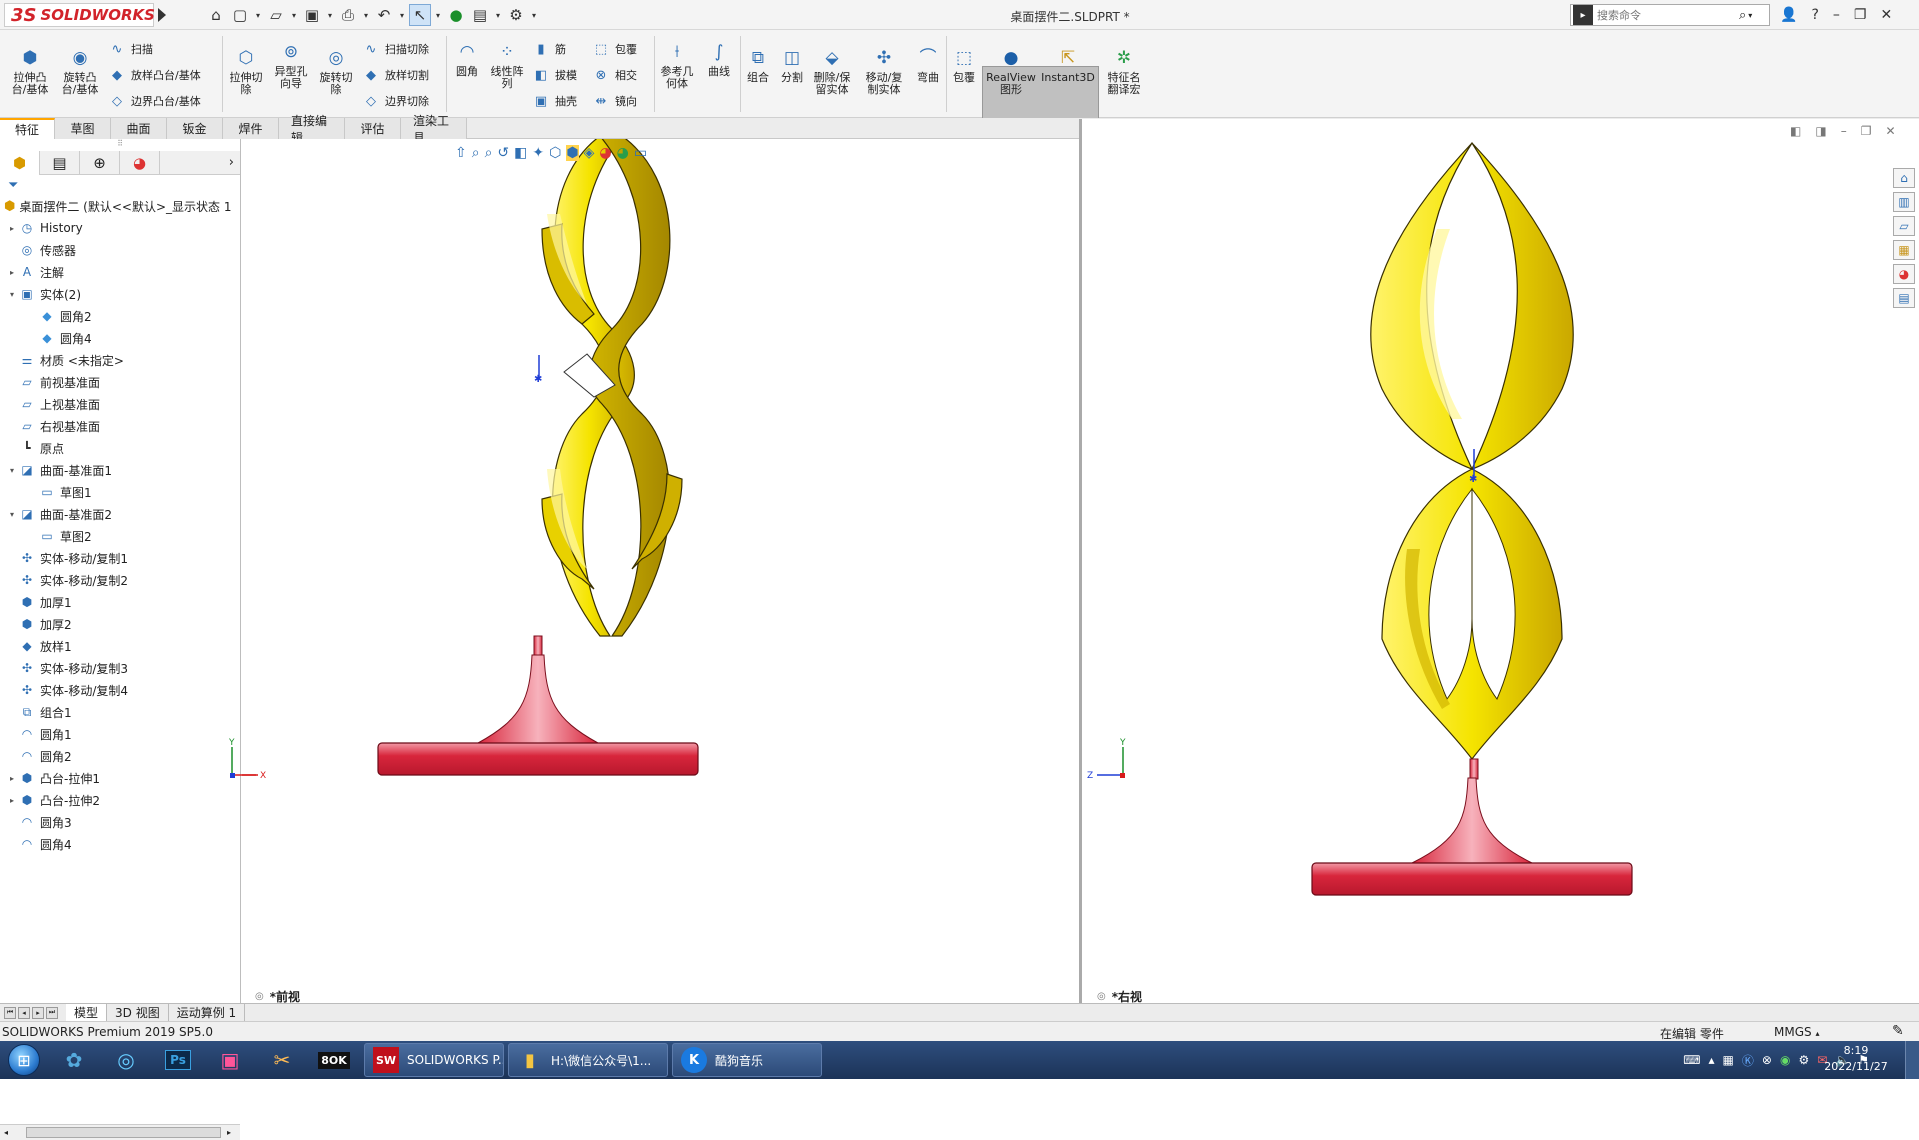 This screenshot has width=1919, height=1140. I want to click on hide-show-icon: ◈, so click(589, 153).